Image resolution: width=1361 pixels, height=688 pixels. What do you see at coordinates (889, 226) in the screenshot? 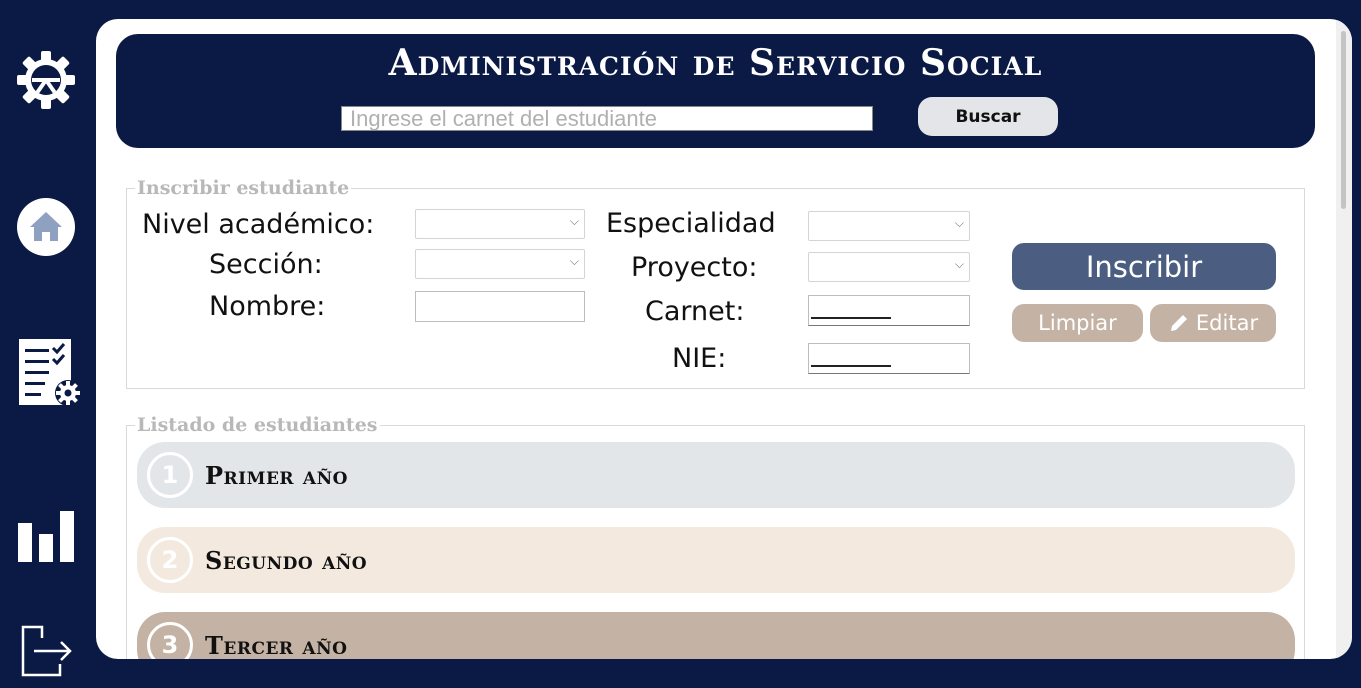
I see `especialidad-select: ⌵` at bounding box center [889, 226].